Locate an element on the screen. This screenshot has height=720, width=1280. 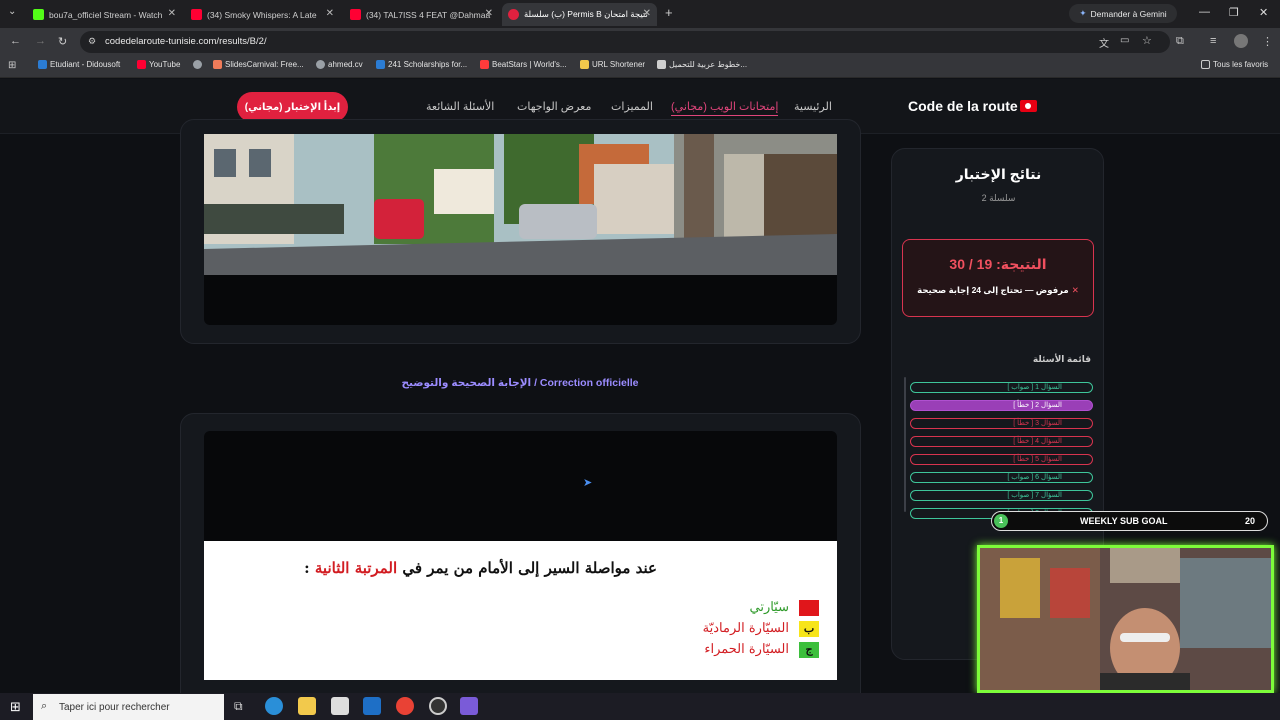
red-car is located at coordinates (399, 219).